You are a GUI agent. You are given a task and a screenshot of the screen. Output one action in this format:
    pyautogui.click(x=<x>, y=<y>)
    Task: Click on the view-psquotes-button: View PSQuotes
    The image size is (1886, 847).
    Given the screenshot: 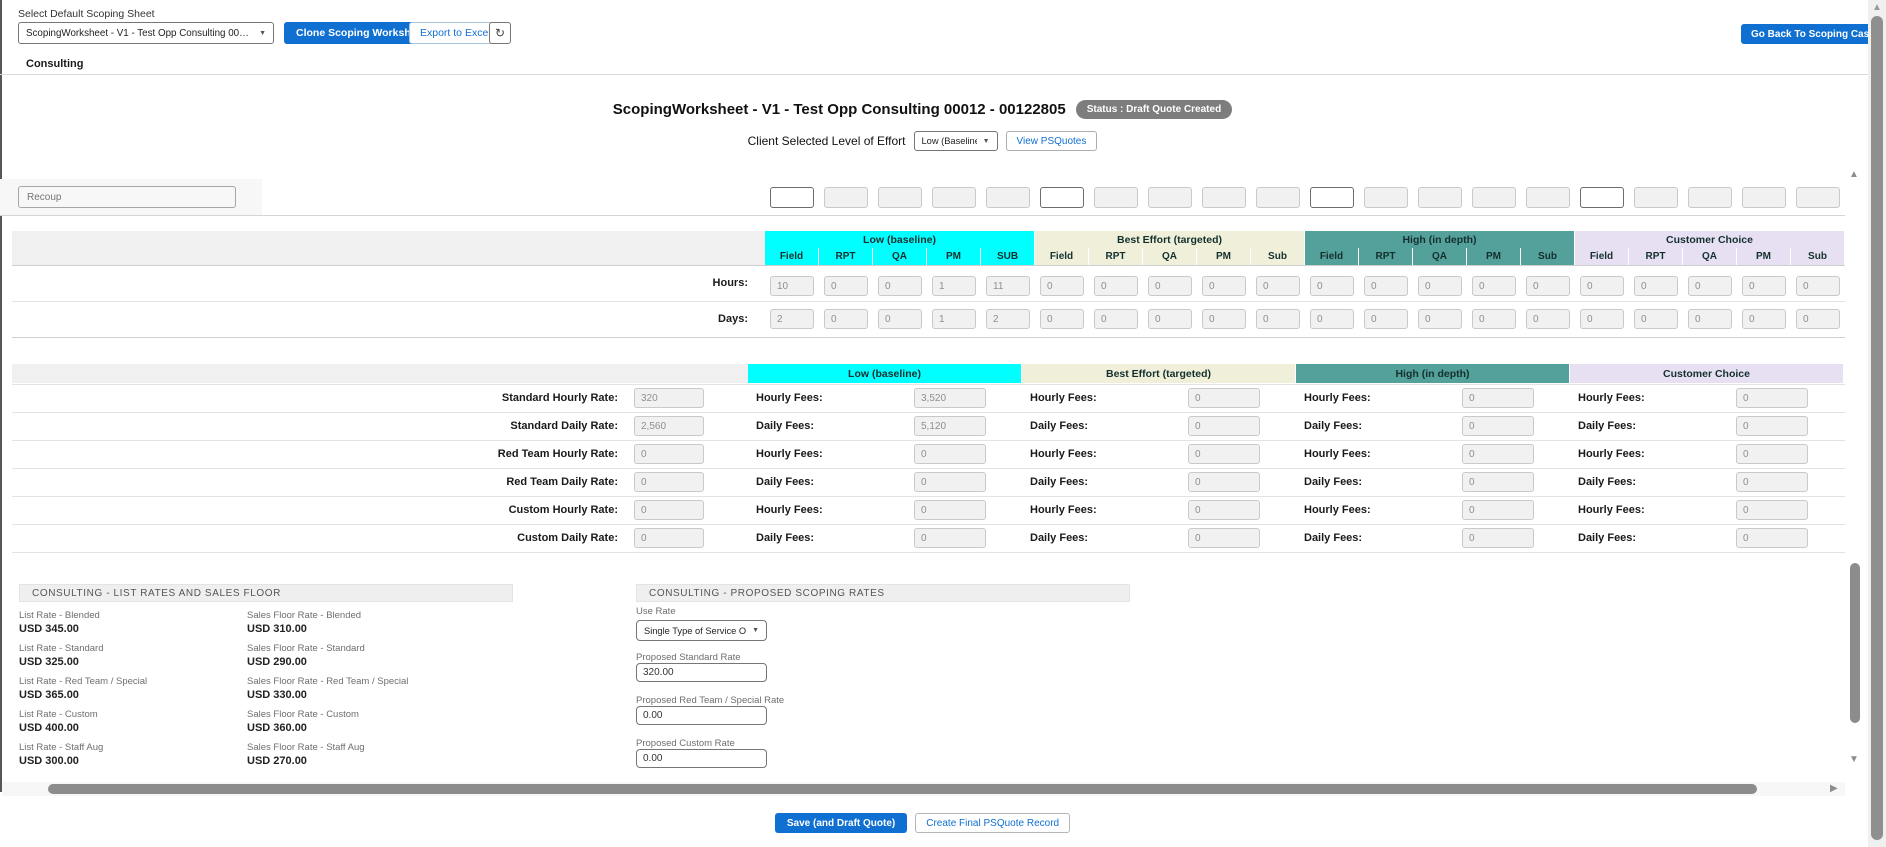 What is the action you would take?
    pyautogui.click(x=1051, y=141)
    